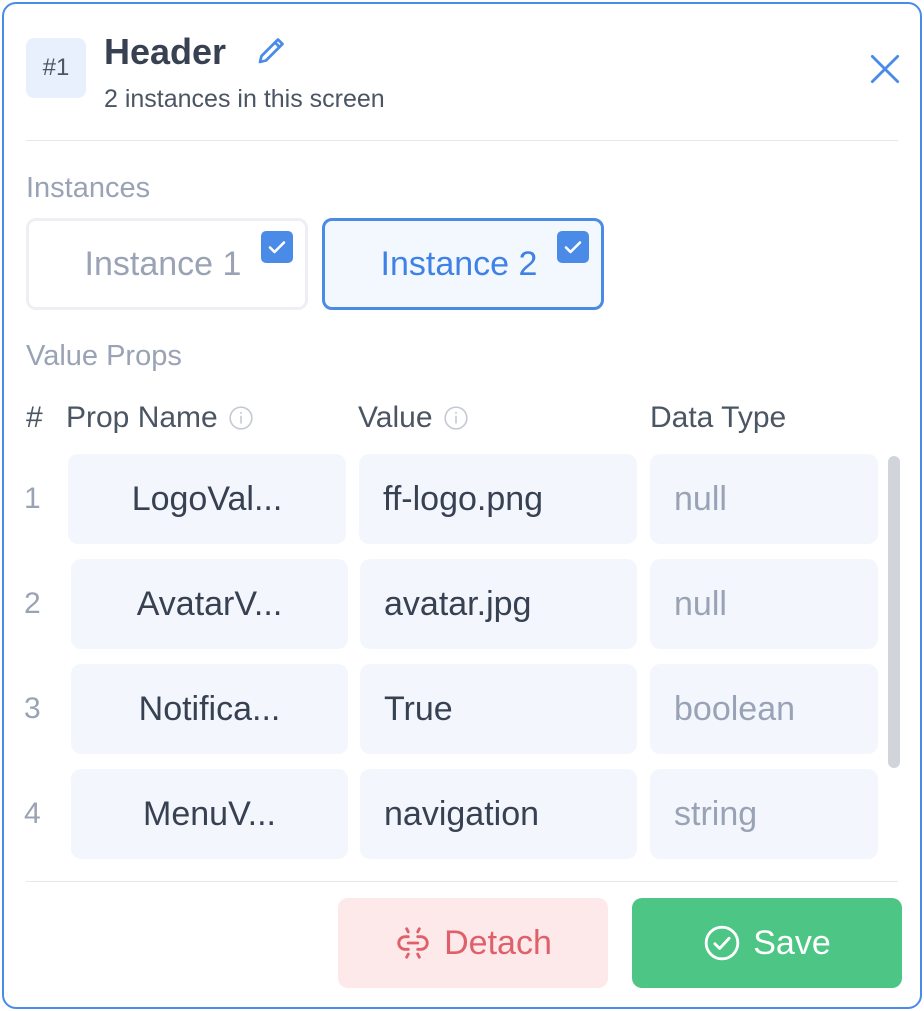 This screenshot has width=924, height=1011. I want to click on component-title: Header, so click(165, 51).